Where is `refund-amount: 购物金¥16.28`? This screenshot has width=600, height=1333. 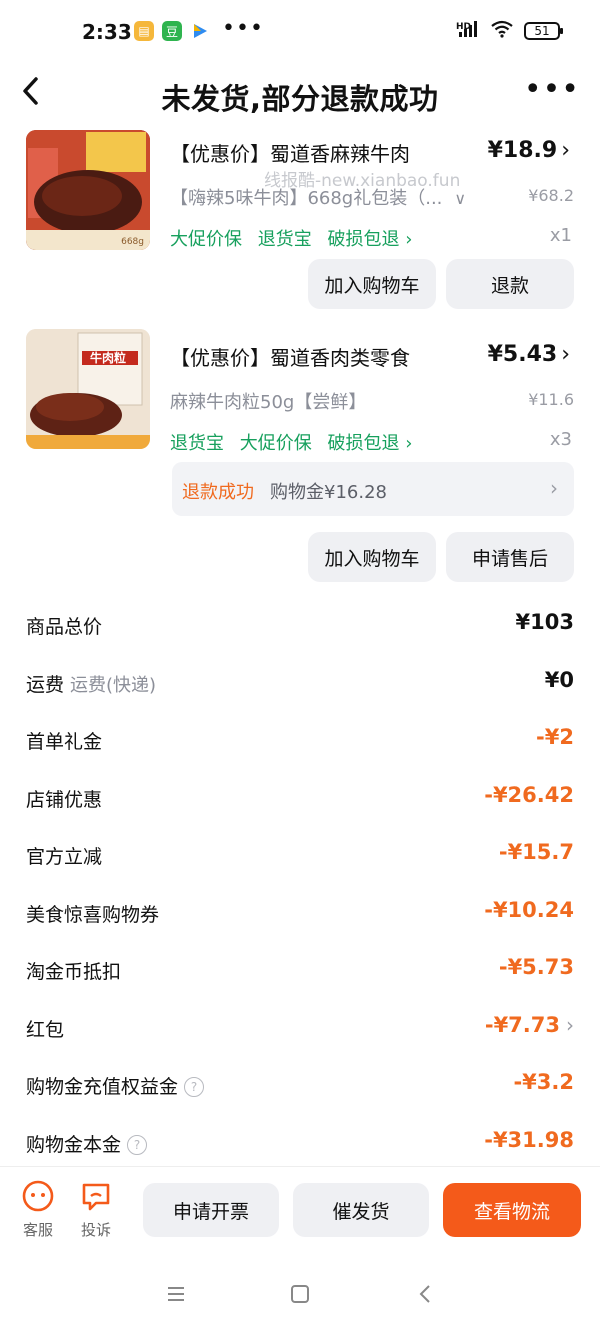 refund-amount: 购物金¥16.28 is located at coordinates (328, 492).